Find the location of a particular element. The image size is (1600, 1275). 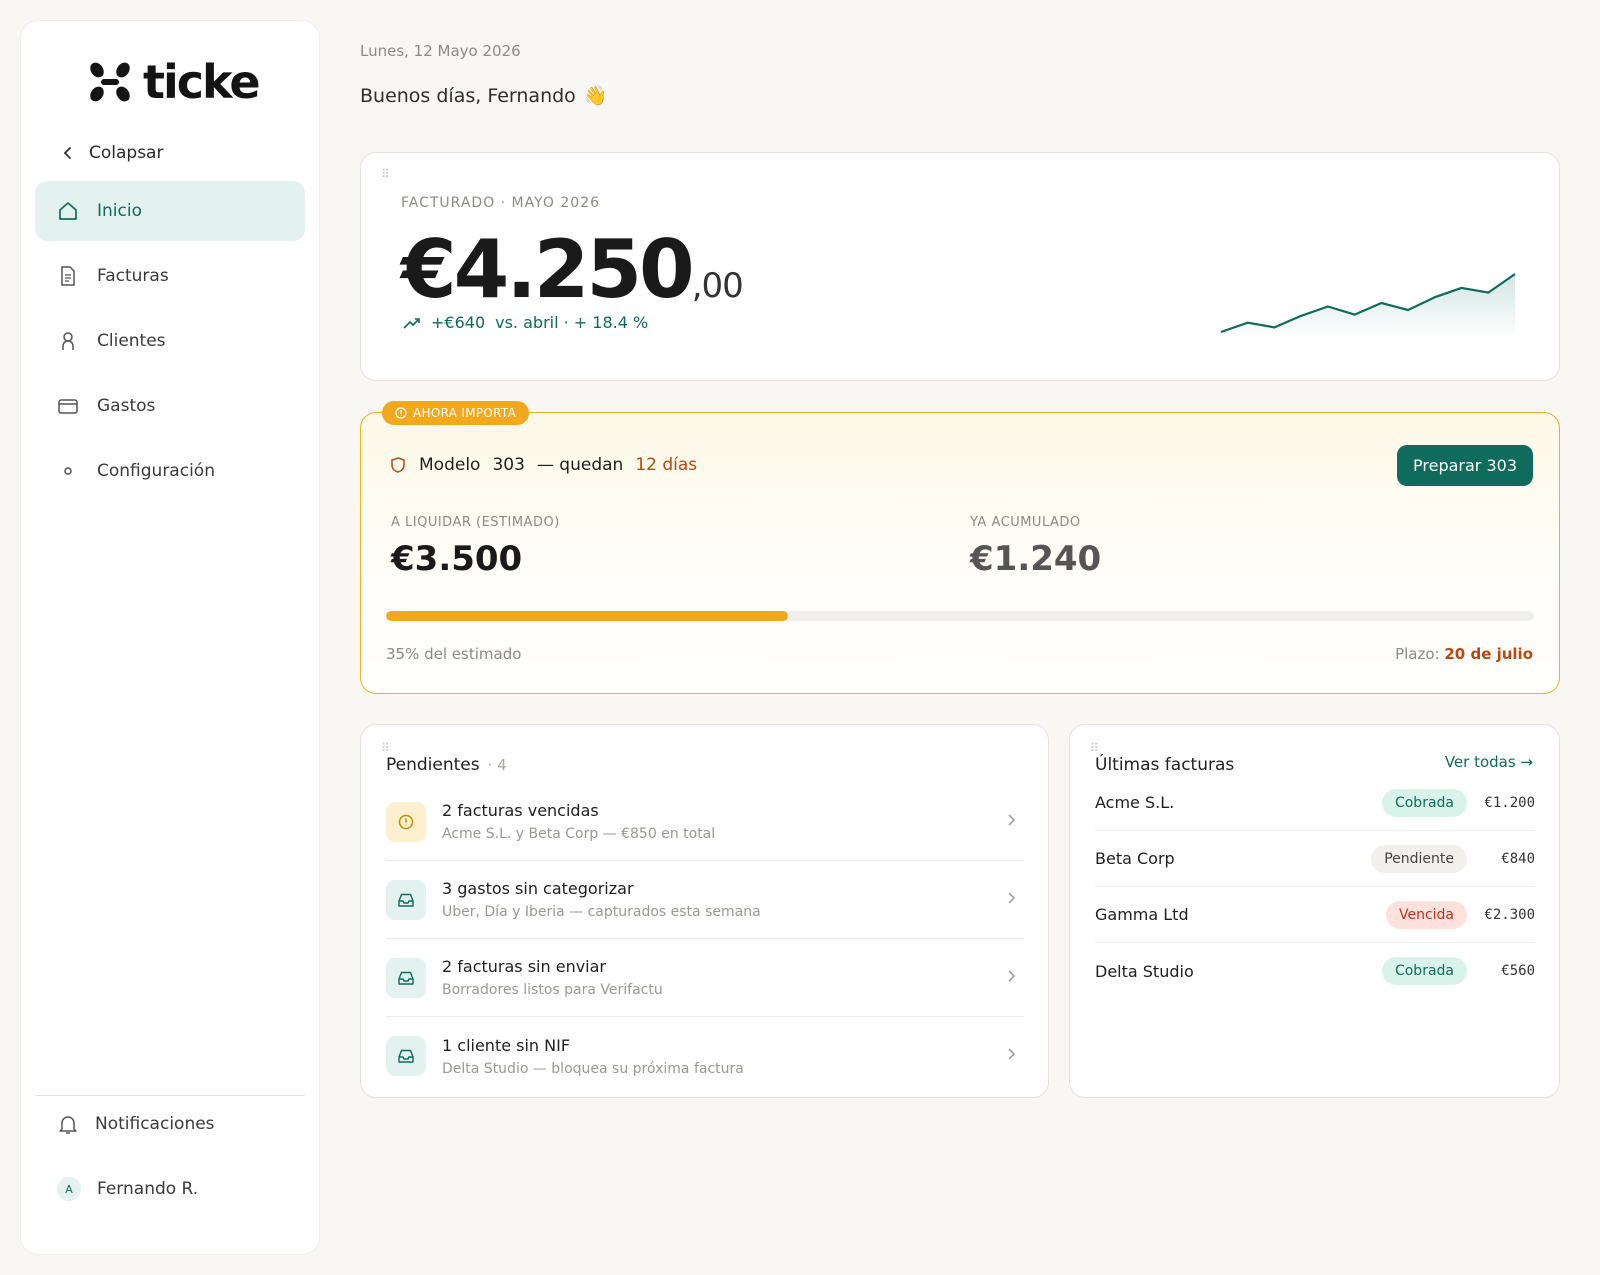

bell-icon is located at coordinates (68, 1125).